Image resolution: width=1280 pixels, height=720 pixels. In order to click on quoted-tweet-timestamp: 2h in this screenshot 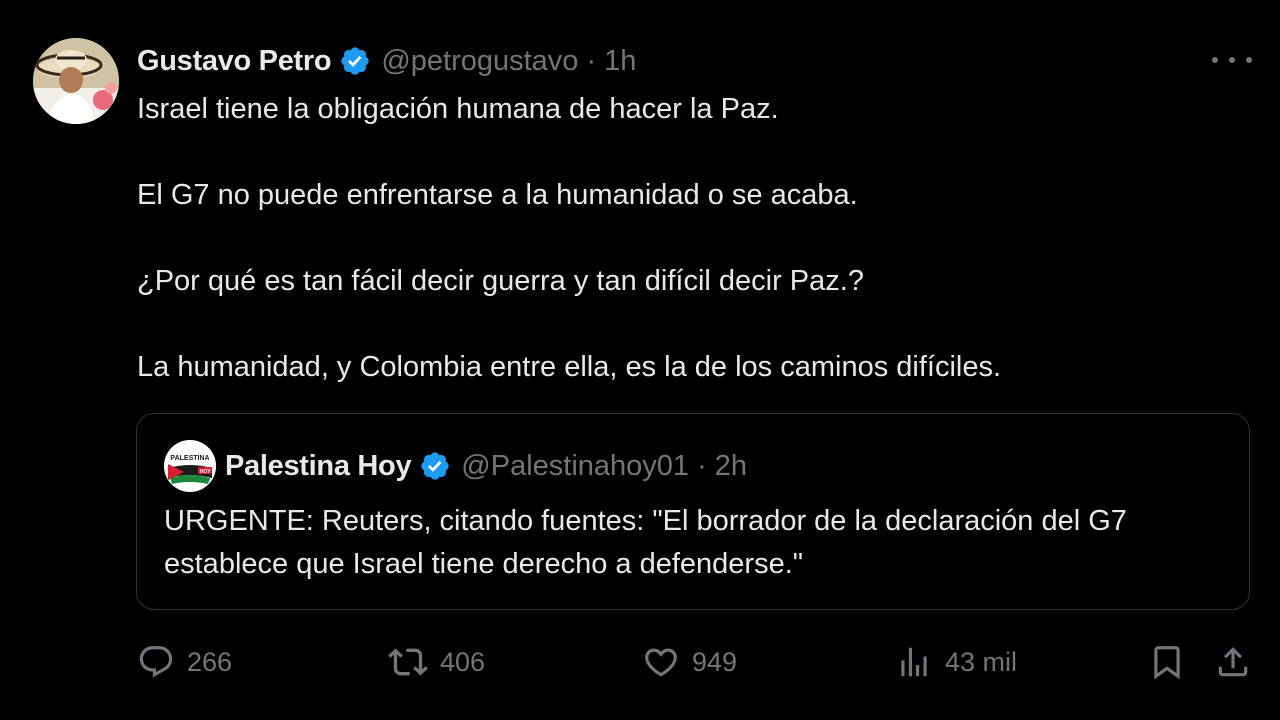, I will do `click(731, 466)`.